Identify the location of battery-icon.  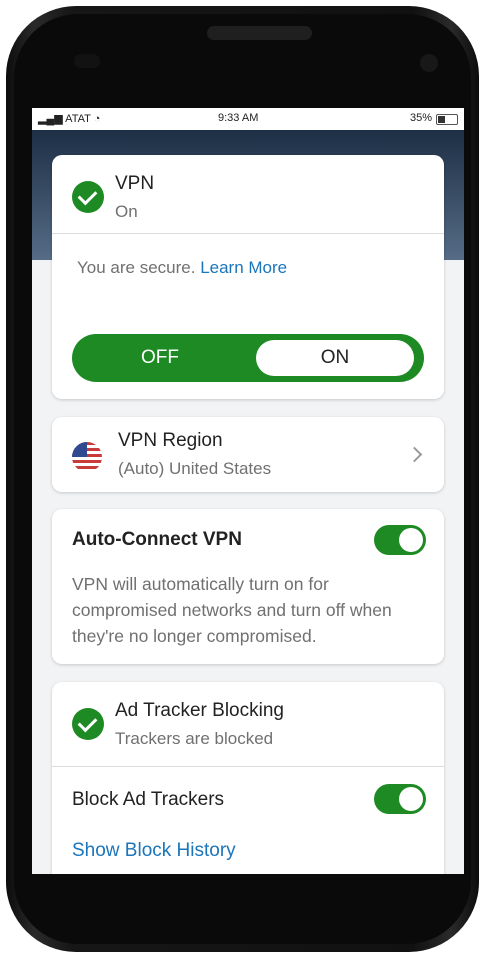
(447, 119).